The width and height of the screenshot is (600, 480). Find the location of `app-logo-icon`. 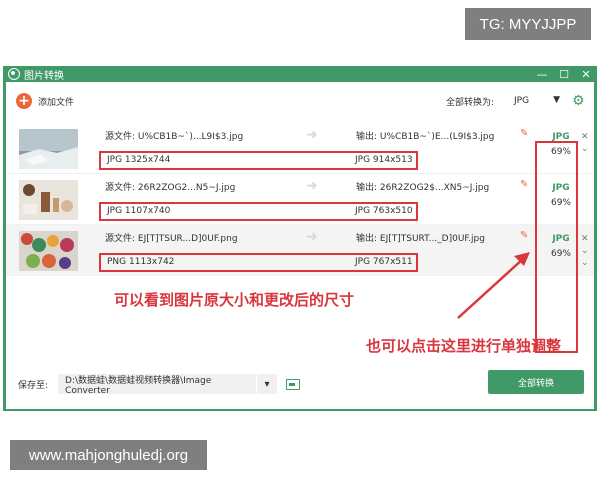

app-logo-icon is located at coordinates (14, 74).